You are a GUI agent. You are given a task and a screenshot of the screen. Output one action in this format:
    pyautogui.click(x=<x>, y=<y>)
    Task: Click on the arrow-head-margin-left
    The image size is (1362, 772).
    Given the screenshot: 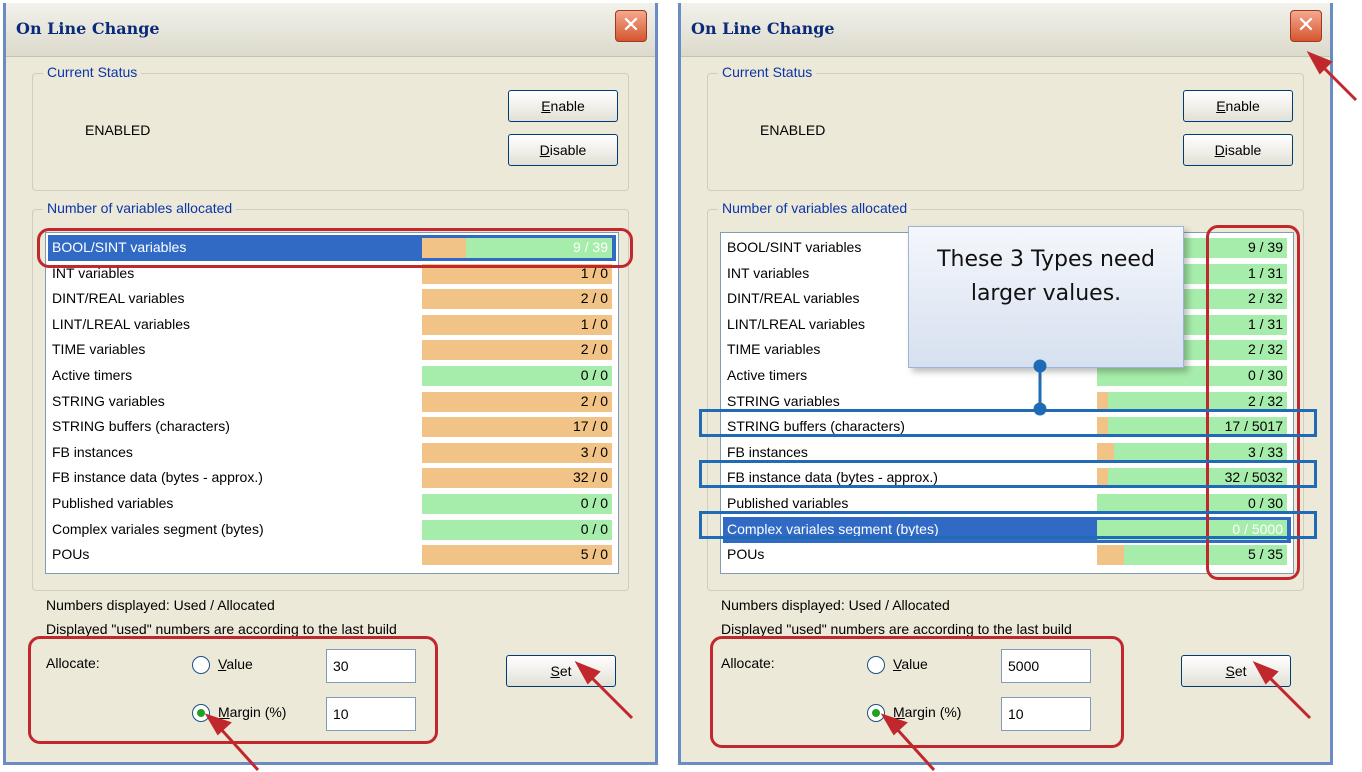 What is the action you would take?
    pyautogui.click(x=218, y=724)
    